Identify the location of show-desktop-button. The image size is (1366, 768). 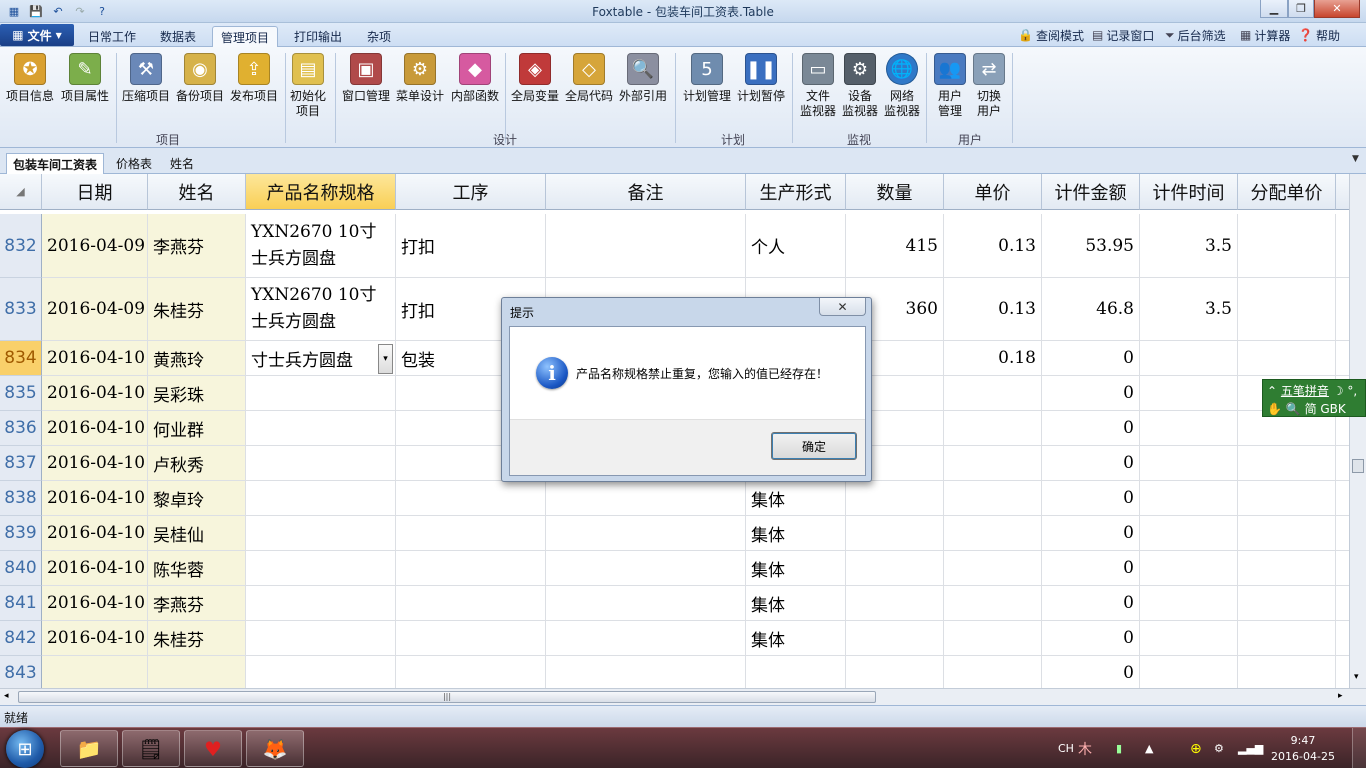
(1359, 748).